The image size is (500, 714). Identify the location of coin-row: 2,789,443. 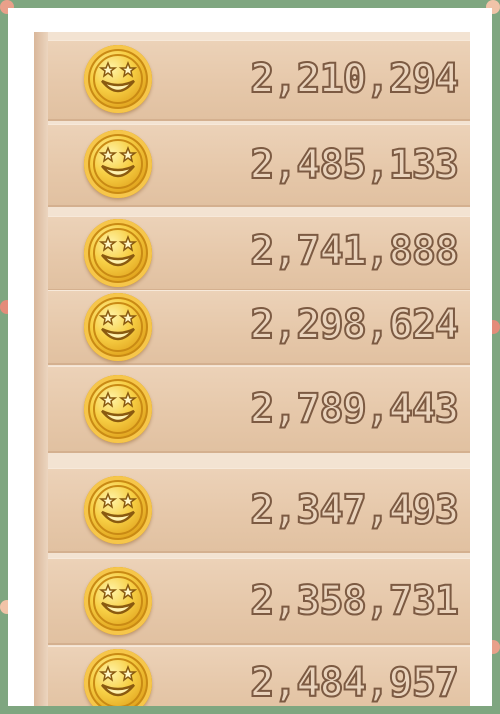
(259, 409).